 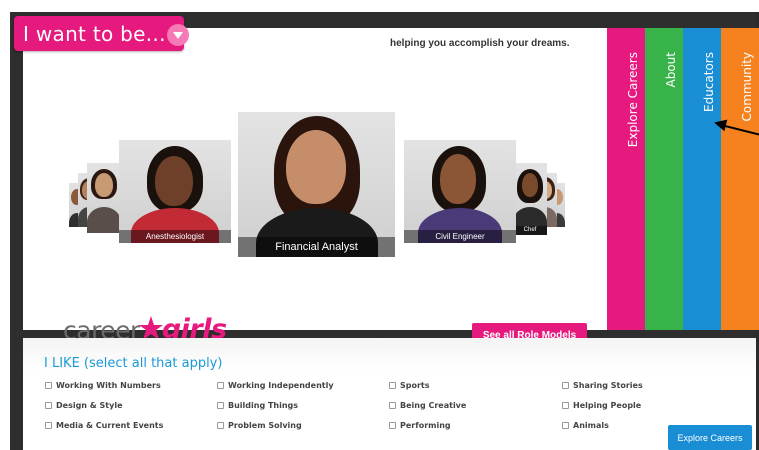 I want to click on tab-label: Explore Careers, so click(x=633, y=100).